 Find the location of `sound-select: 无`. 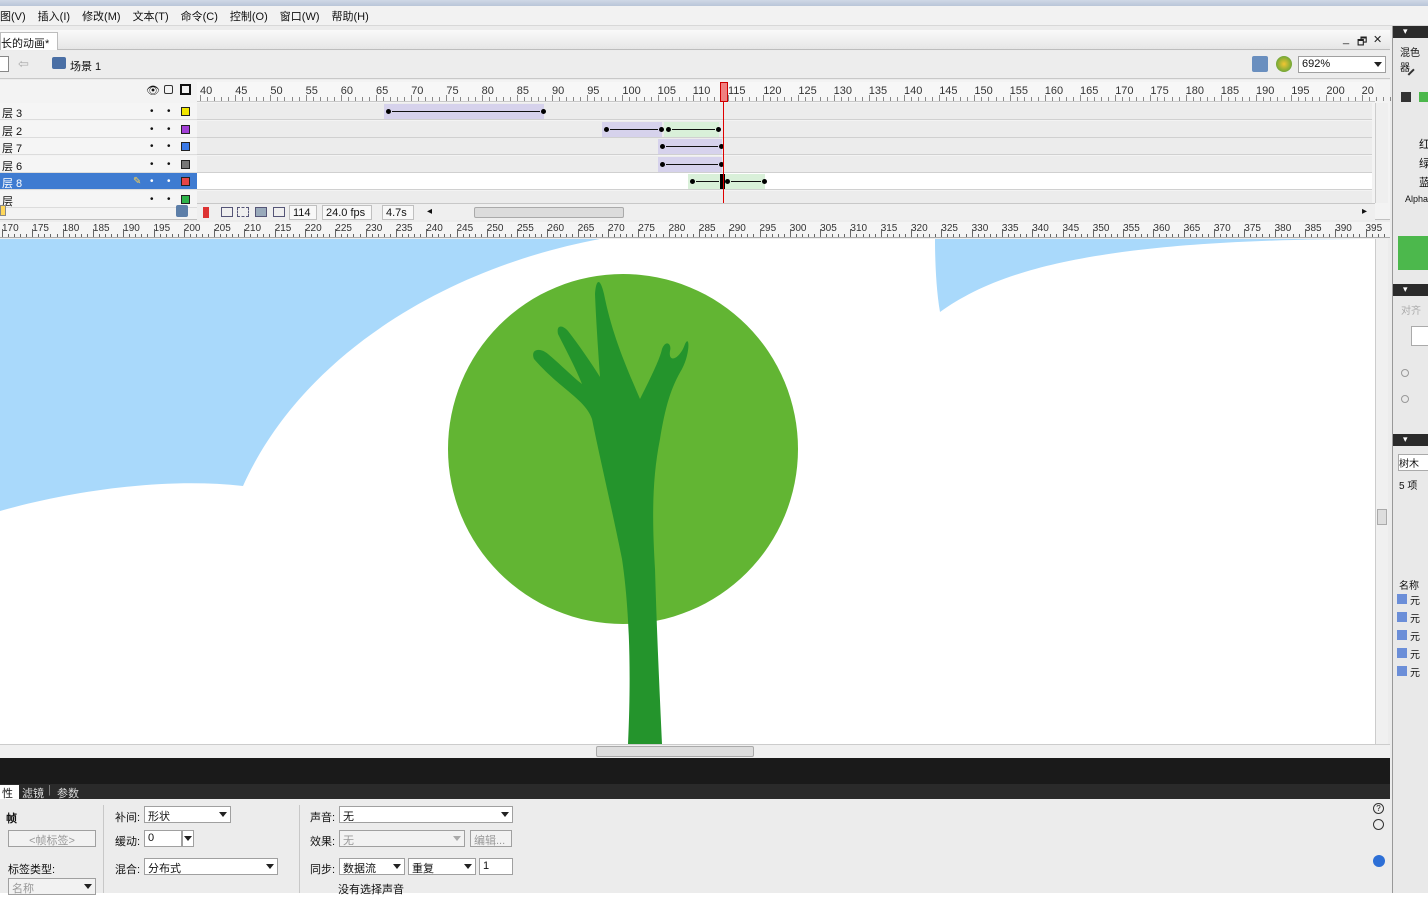

sound-select: 无 is located at coordinates (426, 814).